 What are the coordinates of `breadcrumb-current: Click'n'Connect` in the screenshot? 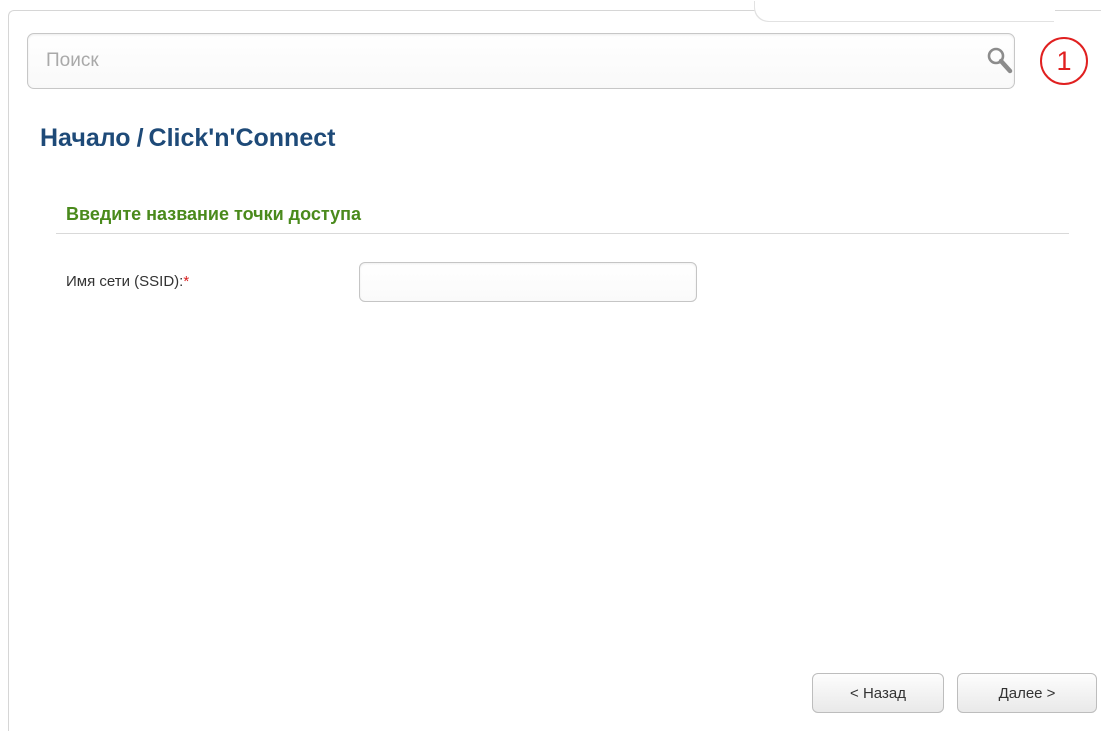 It's located at (242, 138).